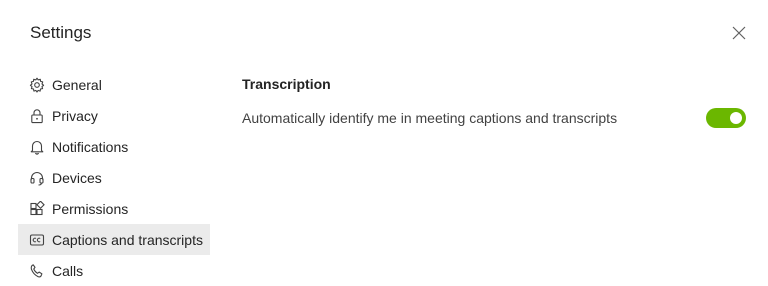  Describe the element at coordinates (75, 115) in the screenshot. I see `sidebar-item-label: Privacy` at that location.